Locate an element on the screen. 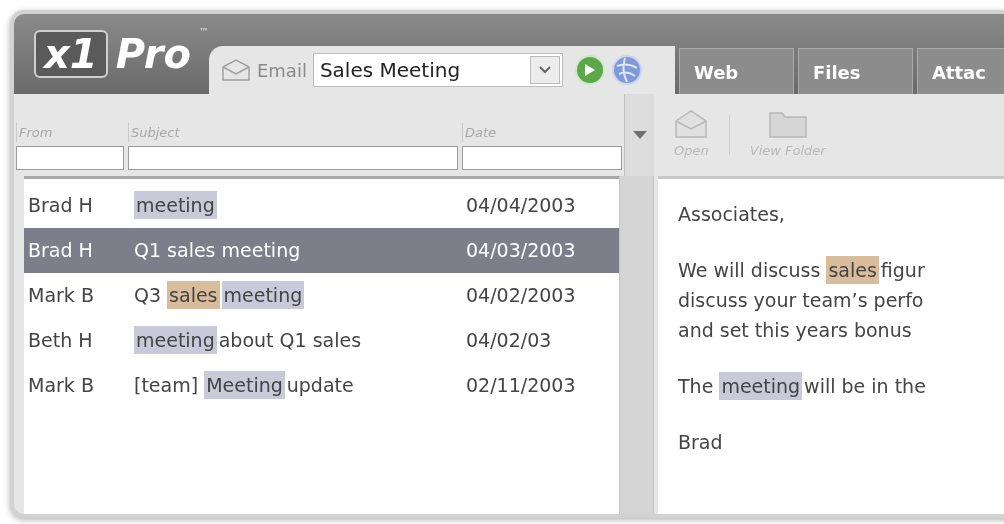 This screenshot has height=524, width=1004. globe-icon is located at coordinates (626, 70).